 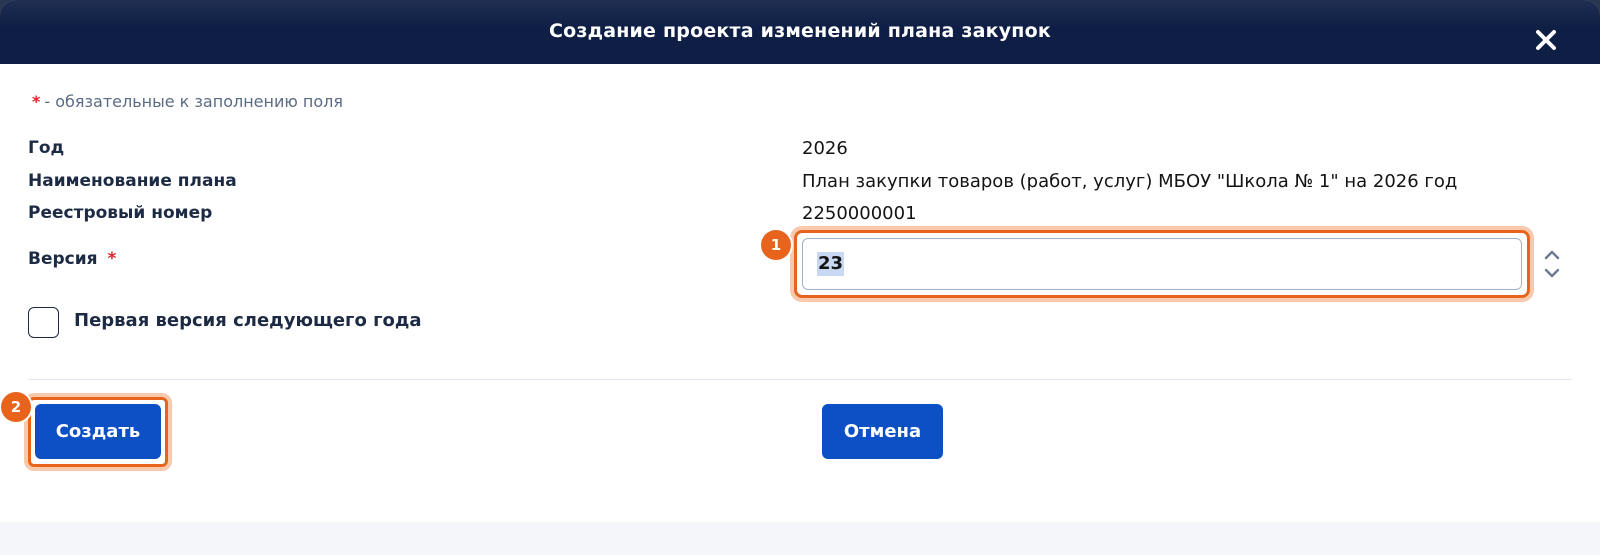 I want to click on dialog-title: Создание проекта изменений плана закупок, so click(x=800, y=31).